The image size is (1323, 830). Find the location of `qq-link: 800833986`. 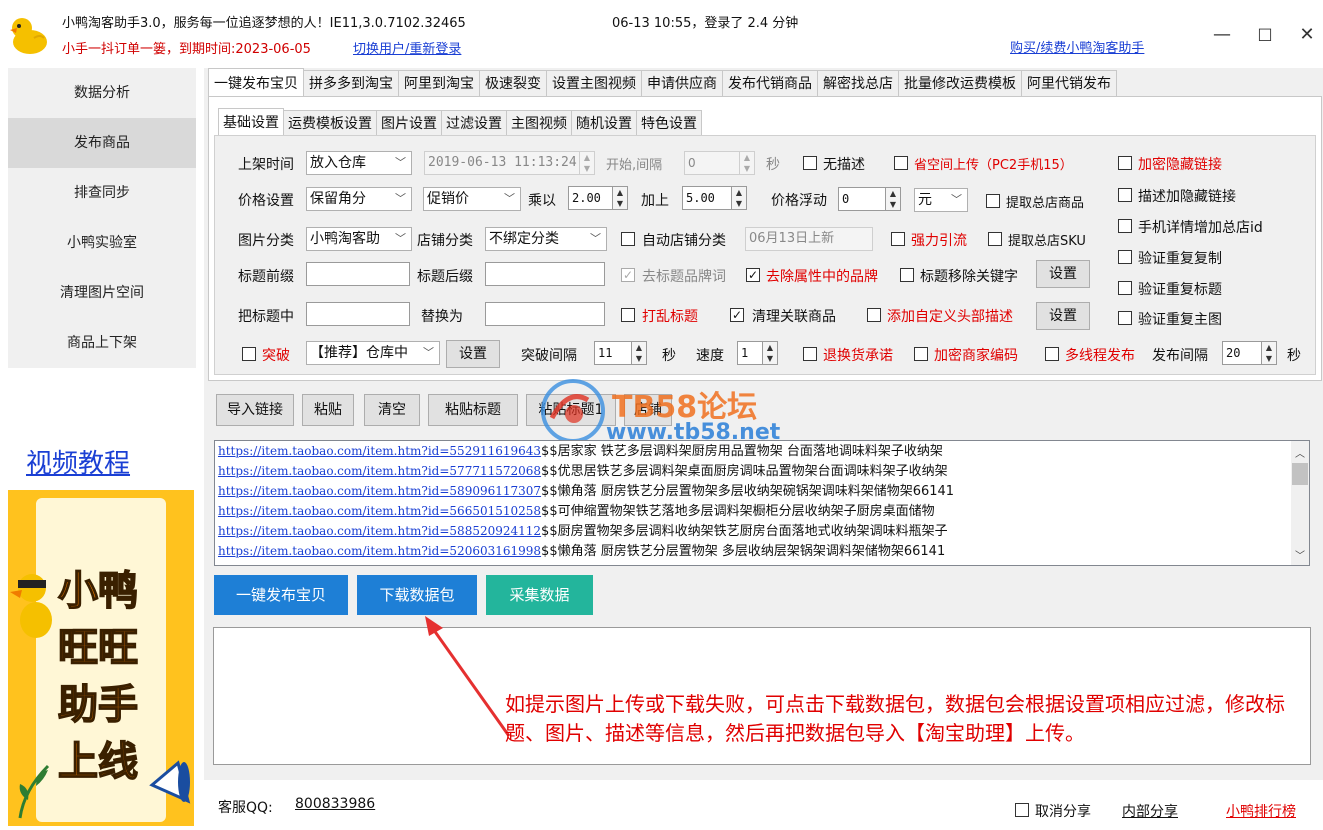

qq-link: 800833986 is located at coordinates (335, 804).